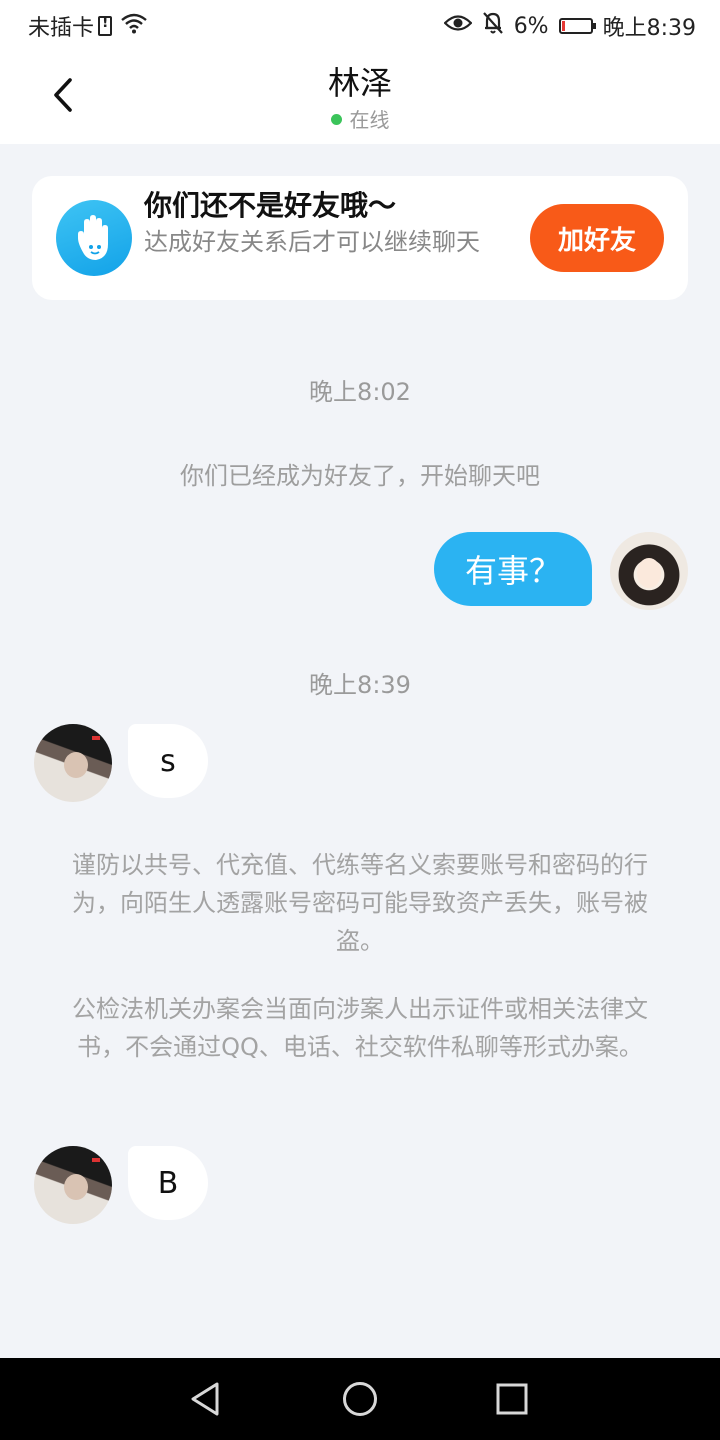 Image resolution: width=720 pixels, height=1440 pixels. Describe the element at coordinates (168, 761) in the screenshot. I see `incoming-message-bubble: s` at that location.